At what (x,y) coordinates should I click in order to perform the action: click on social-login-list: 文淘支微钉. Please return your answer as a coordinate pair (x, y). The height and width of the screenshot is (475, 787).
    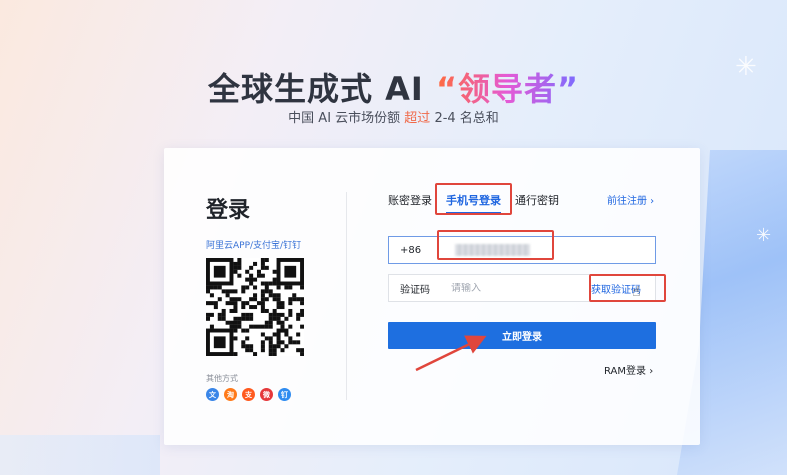
    Looking at the image, I should click on (248, 394).